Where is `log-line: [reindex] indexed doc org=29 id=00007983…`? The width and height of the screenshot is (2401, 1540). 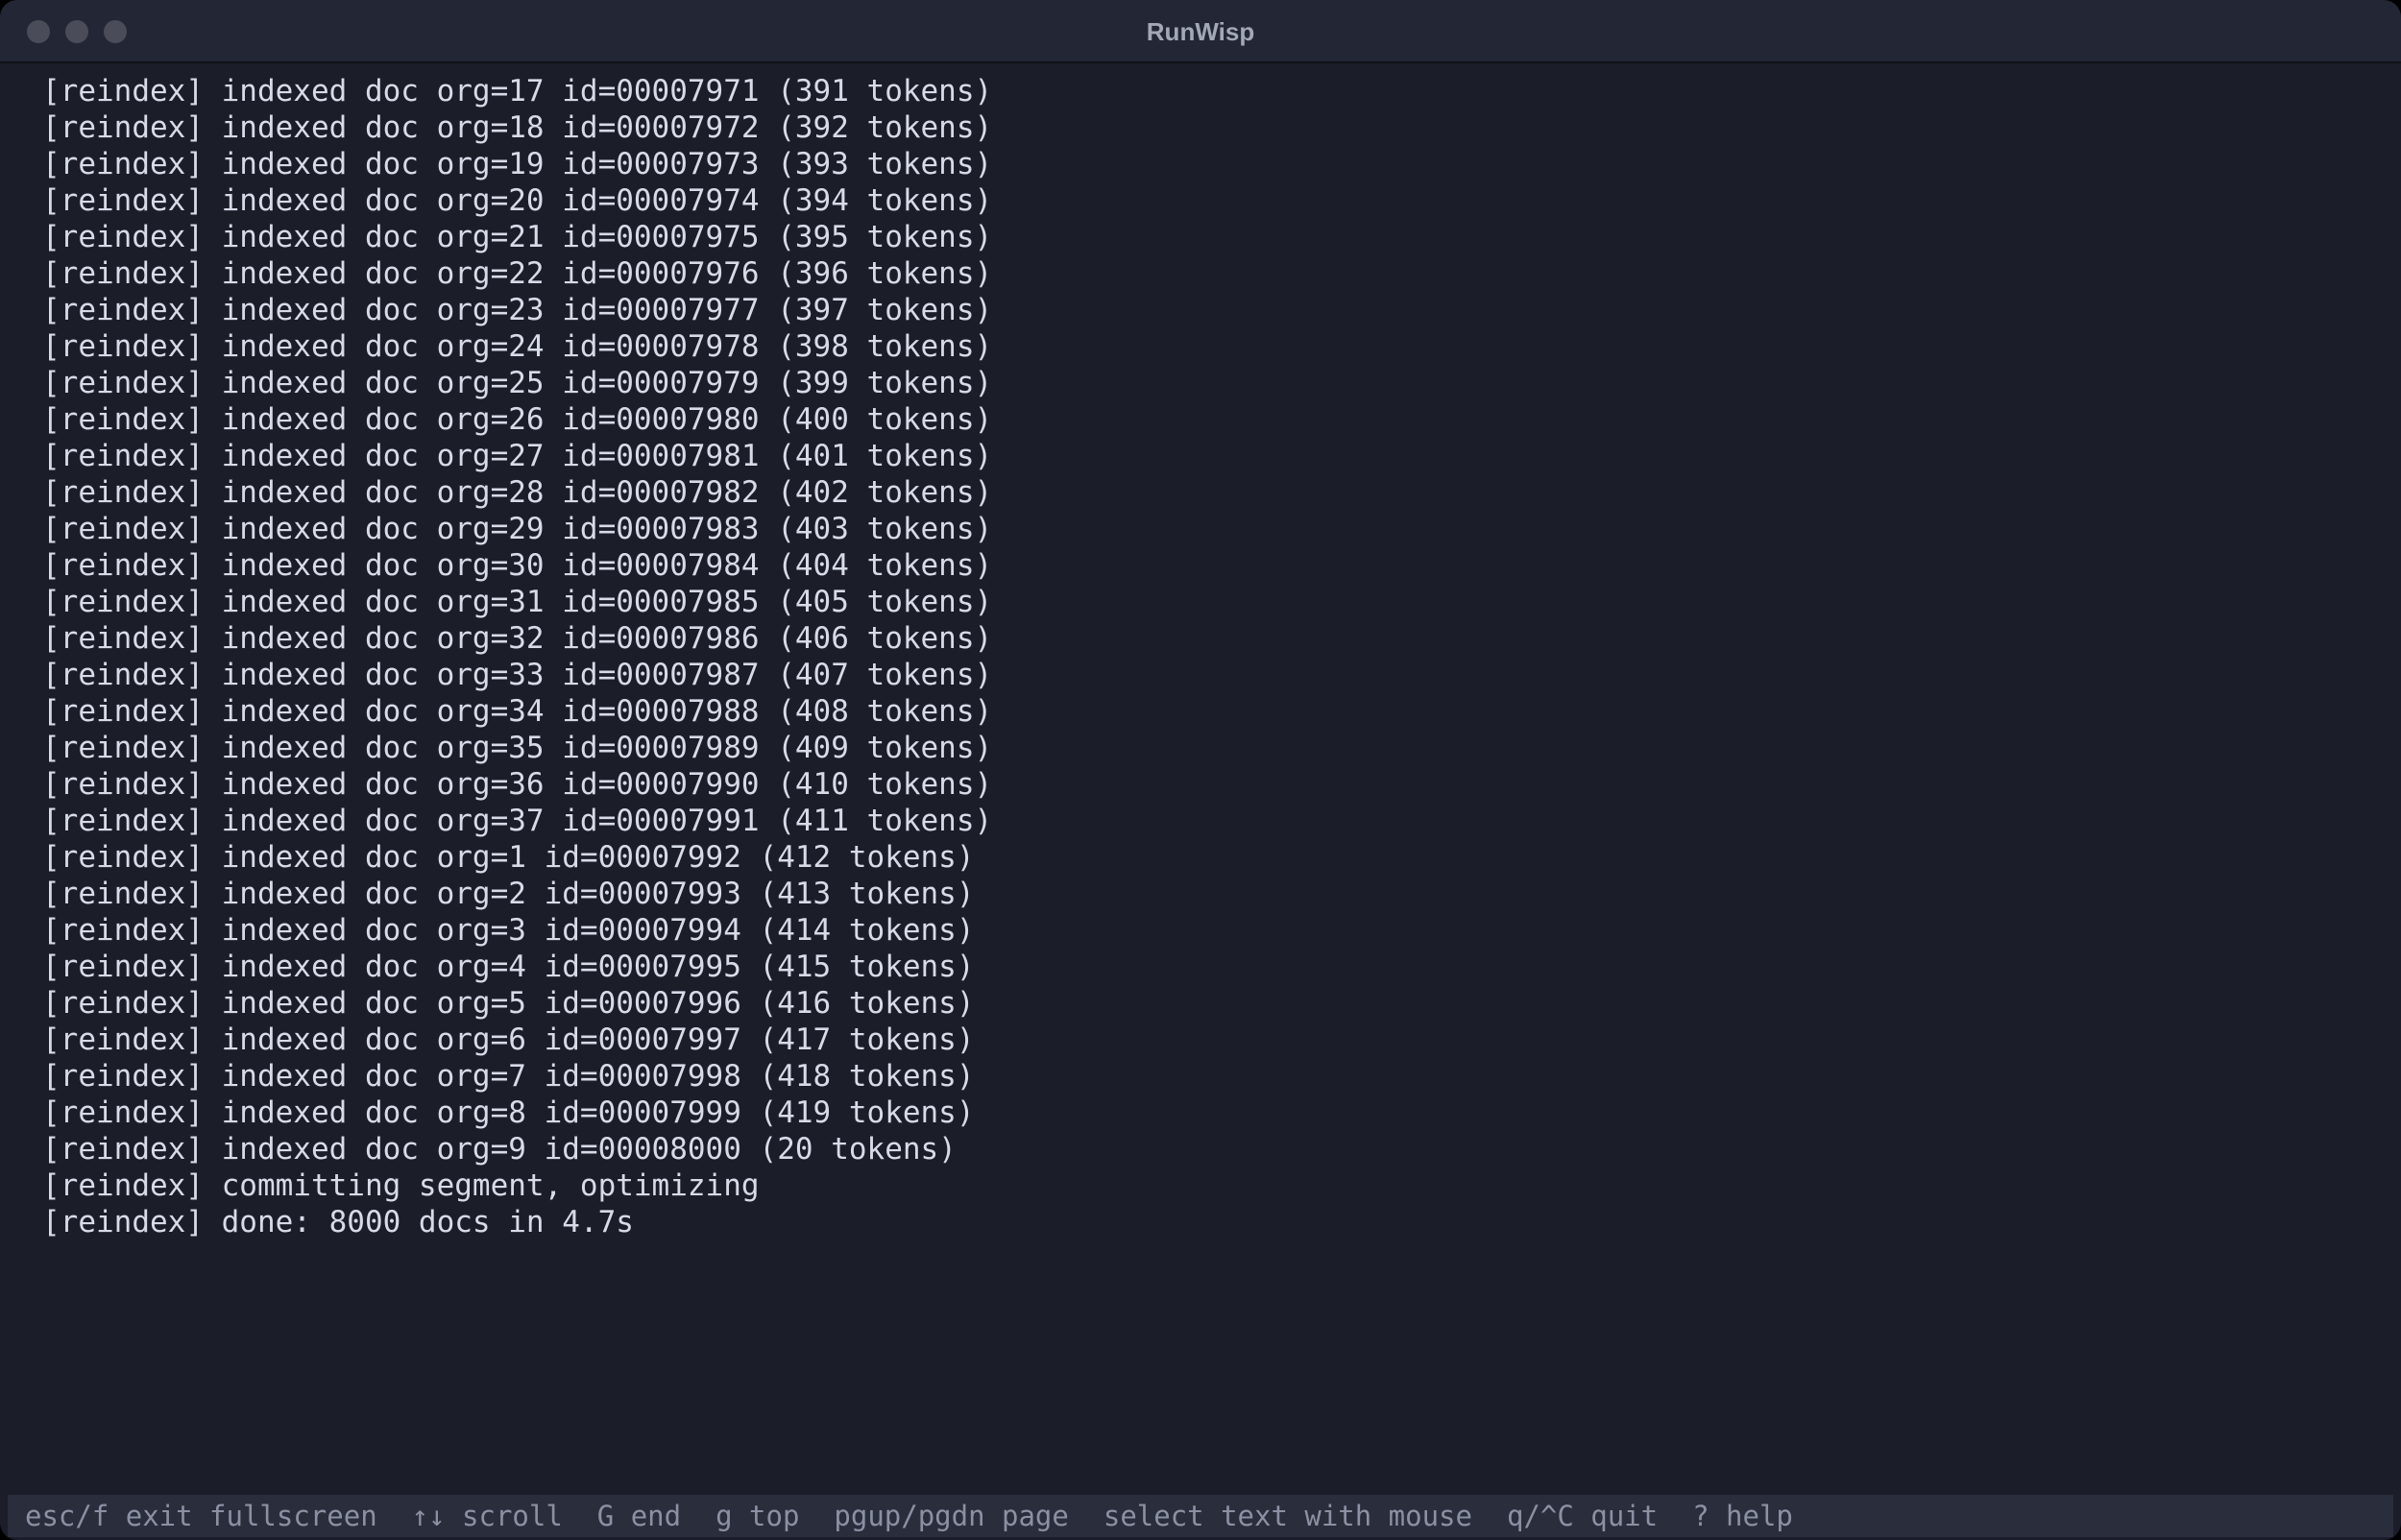
log-line: [reindex] indexed doc org=29 id=00007983… is located at coordinates (517, 529).